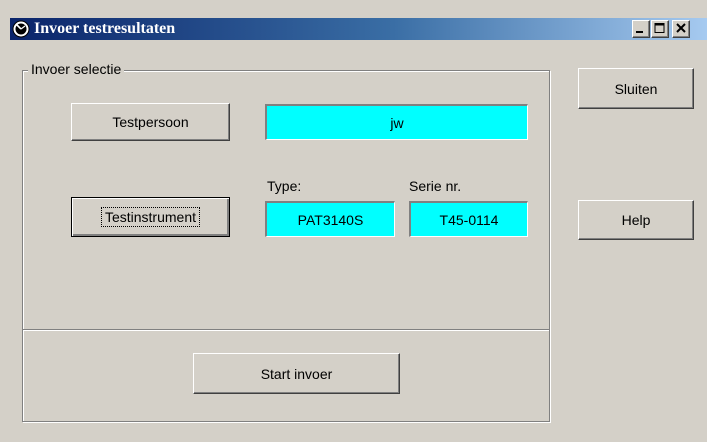 This screenshot has width=707, height=442. I want to click on close-icon, so click(681, 28).